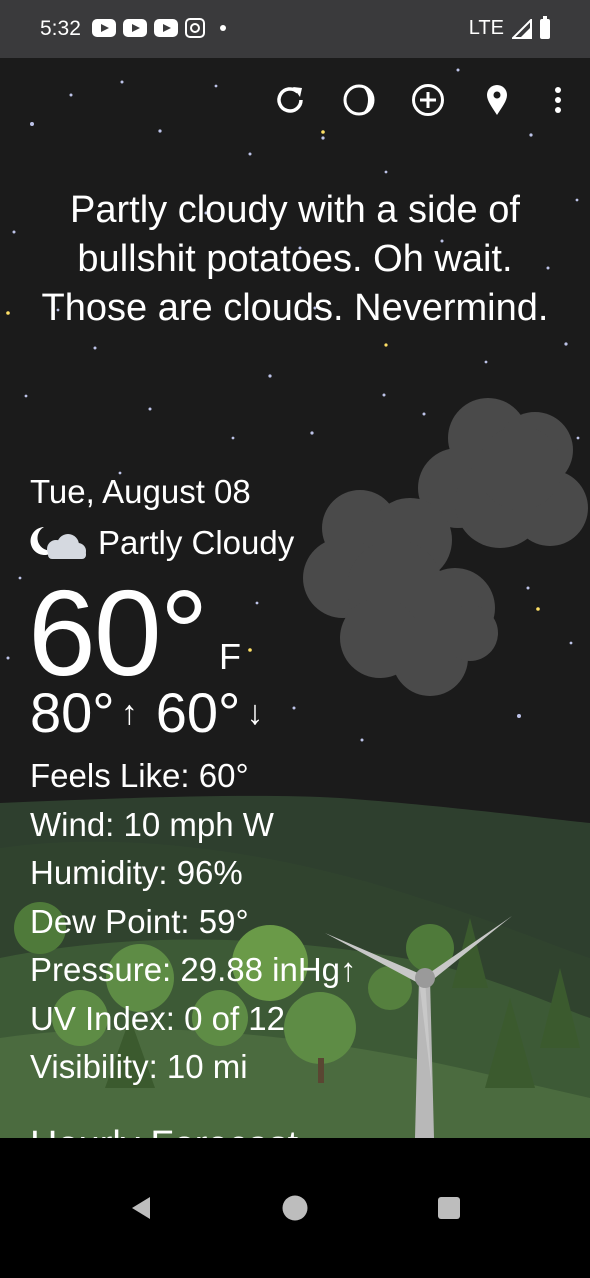 The width and height of the screenshot is (590, 1278). I want to click on high-arrow-icon: ↑, so click(129, 713).